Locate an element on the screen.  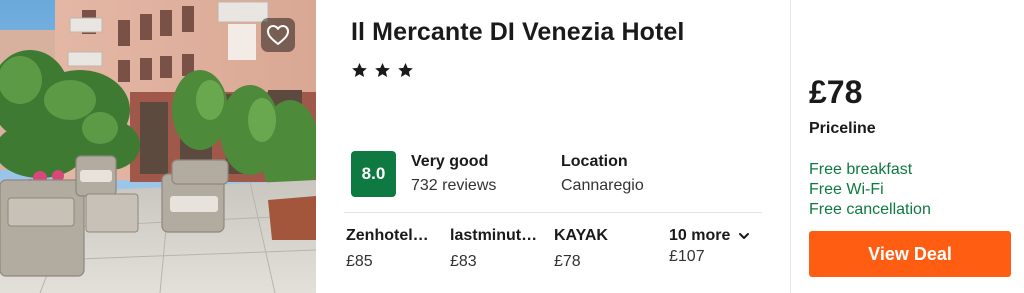
chevron-down-icon is located at coordinates (744, 236).